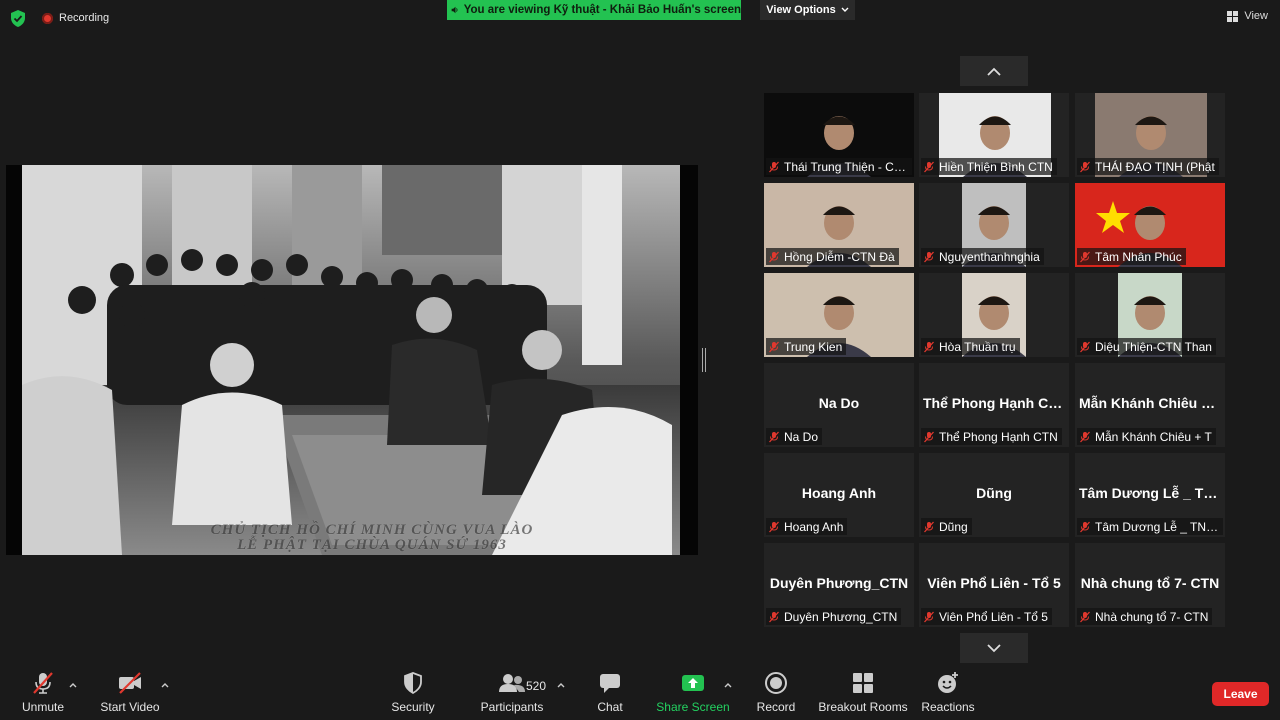 The width and height of the screenshot is (1280, 720). What do you see at coordinates (839, 225) in the screenshot?
I see `participant-tile: Hồng Diễm -CTN Đà` at bounding box center [839, 225].